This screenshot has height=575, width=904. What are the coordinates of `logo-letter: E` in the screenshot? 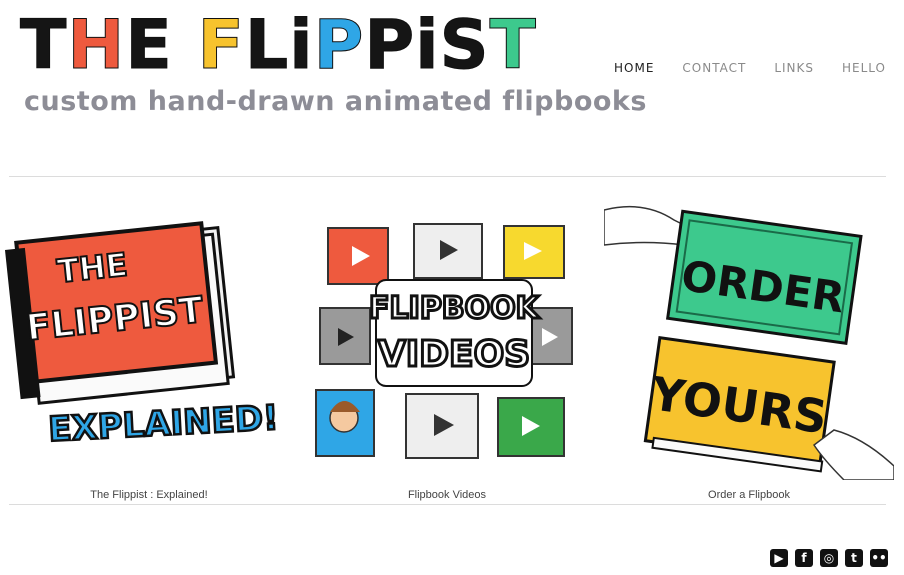 It's located at (149, 45).